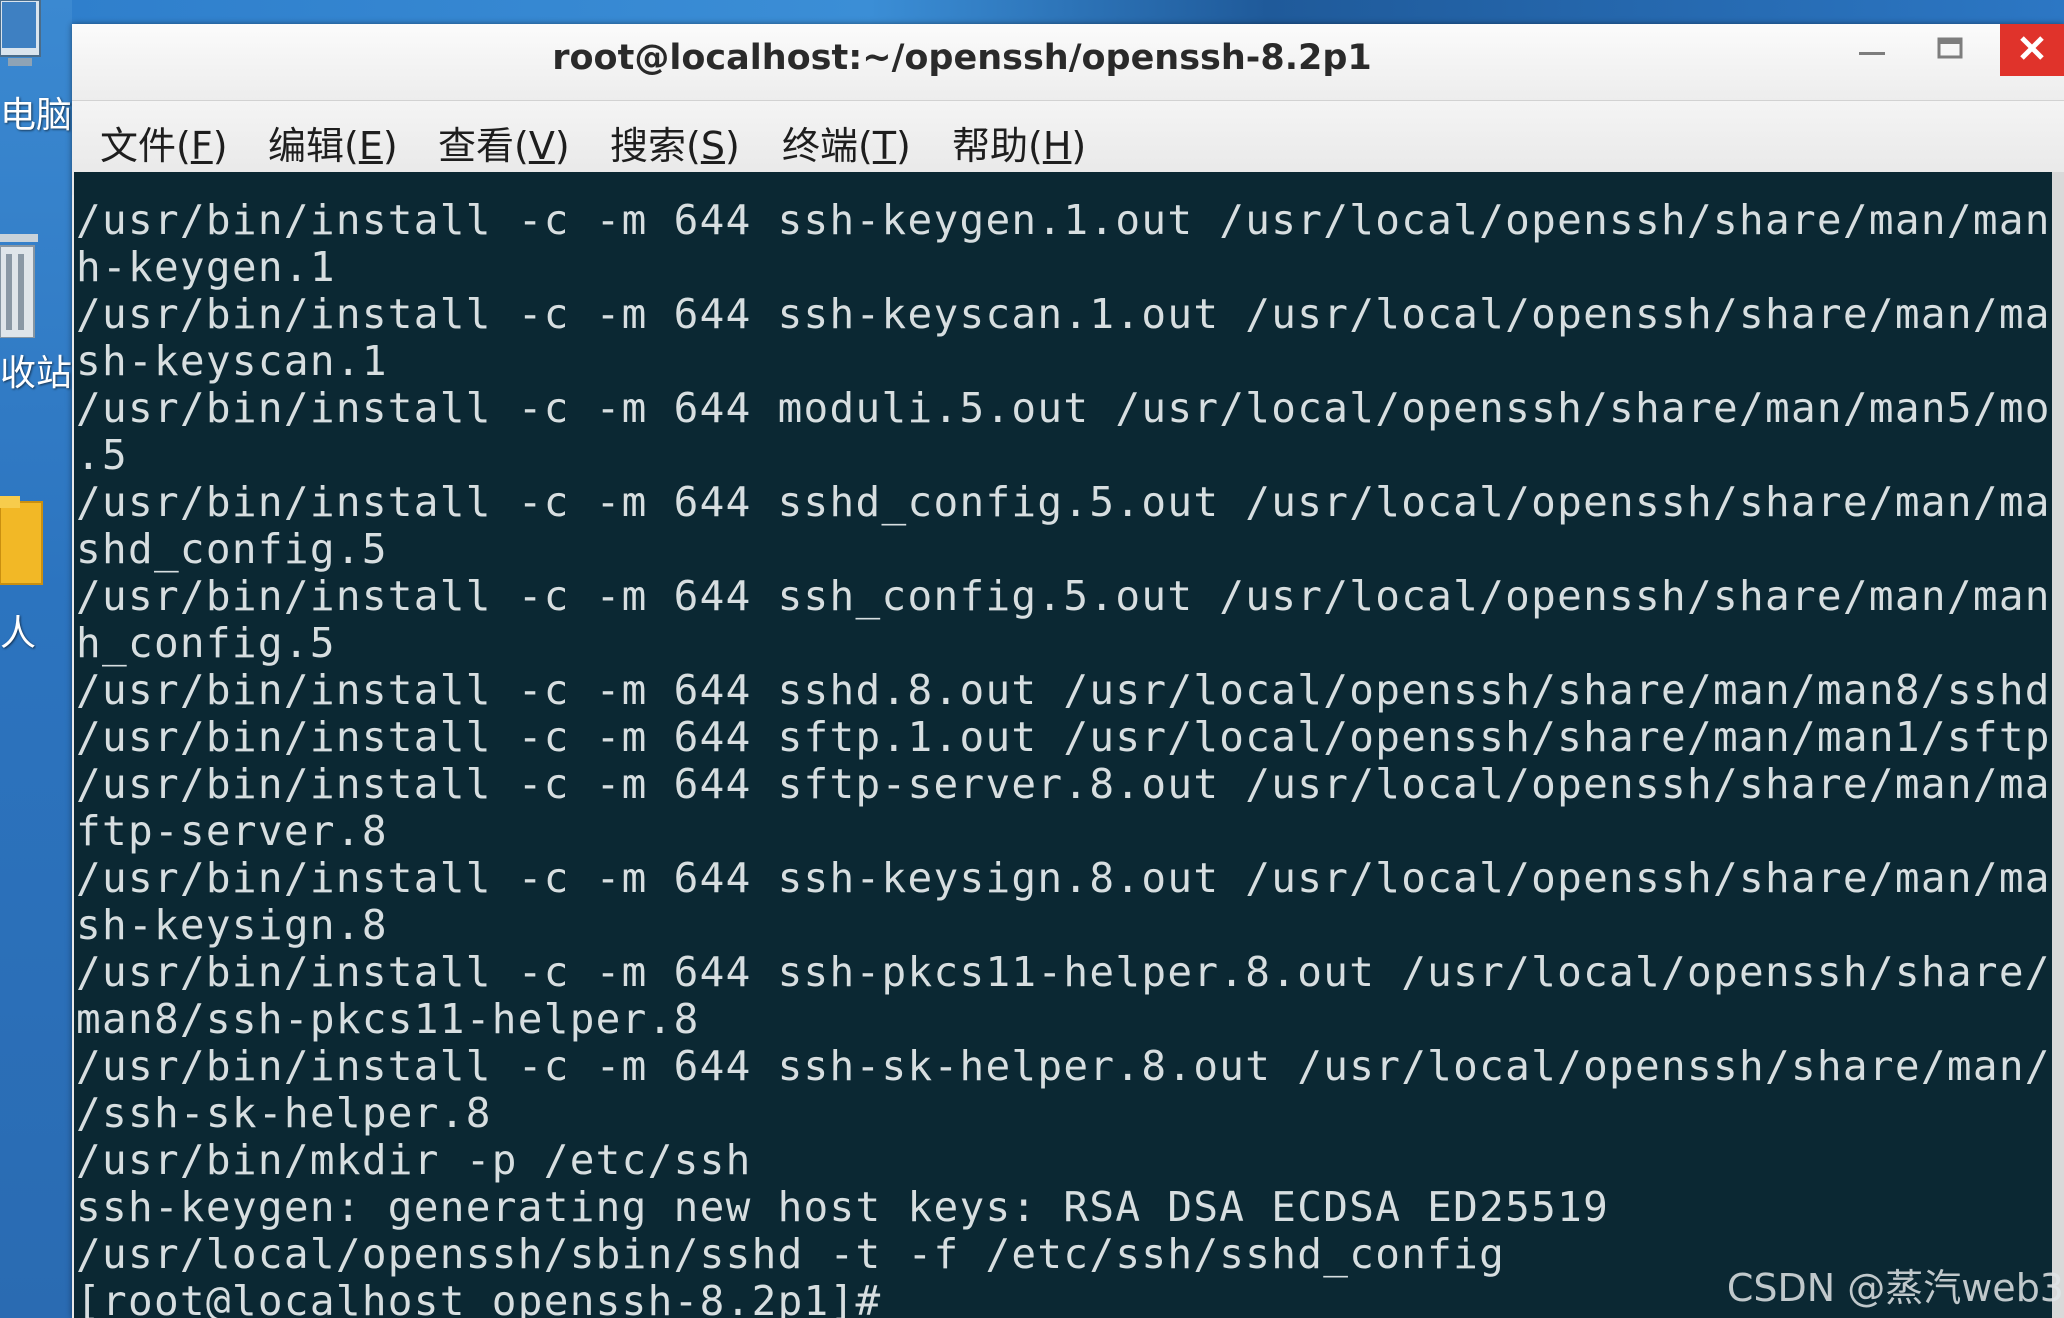  What do you see at coordinates (232, 925) in the screenshot?
I see `terminal-line: sh-keysign.8` at bounding box center [232, 925].